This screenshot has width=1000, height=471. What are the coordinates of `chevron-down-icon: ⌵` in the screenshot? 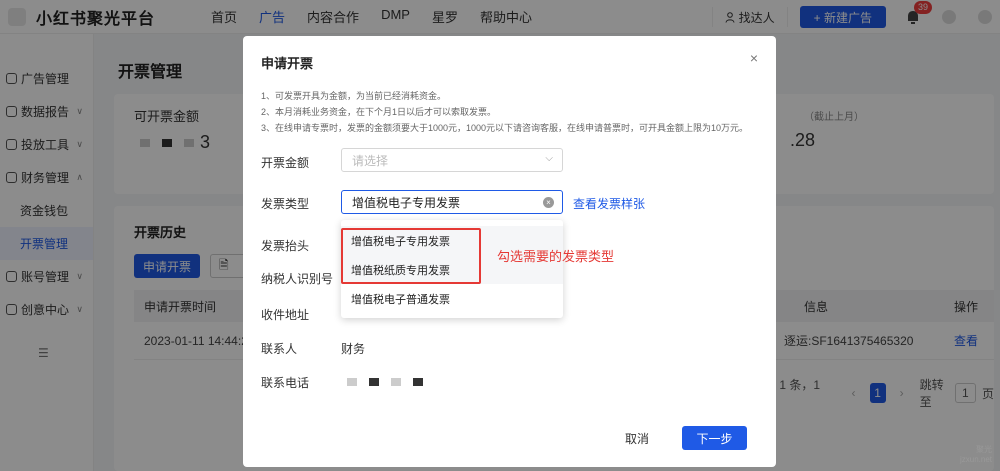 It's located at (549, 158).